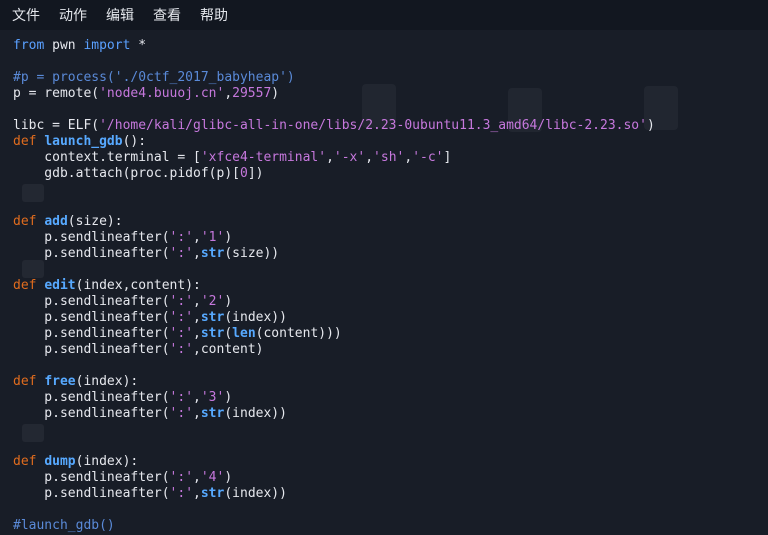 The width and height of the screenshot is (768, 535). I want to click on code-token-plain: ], so click(447, 157).